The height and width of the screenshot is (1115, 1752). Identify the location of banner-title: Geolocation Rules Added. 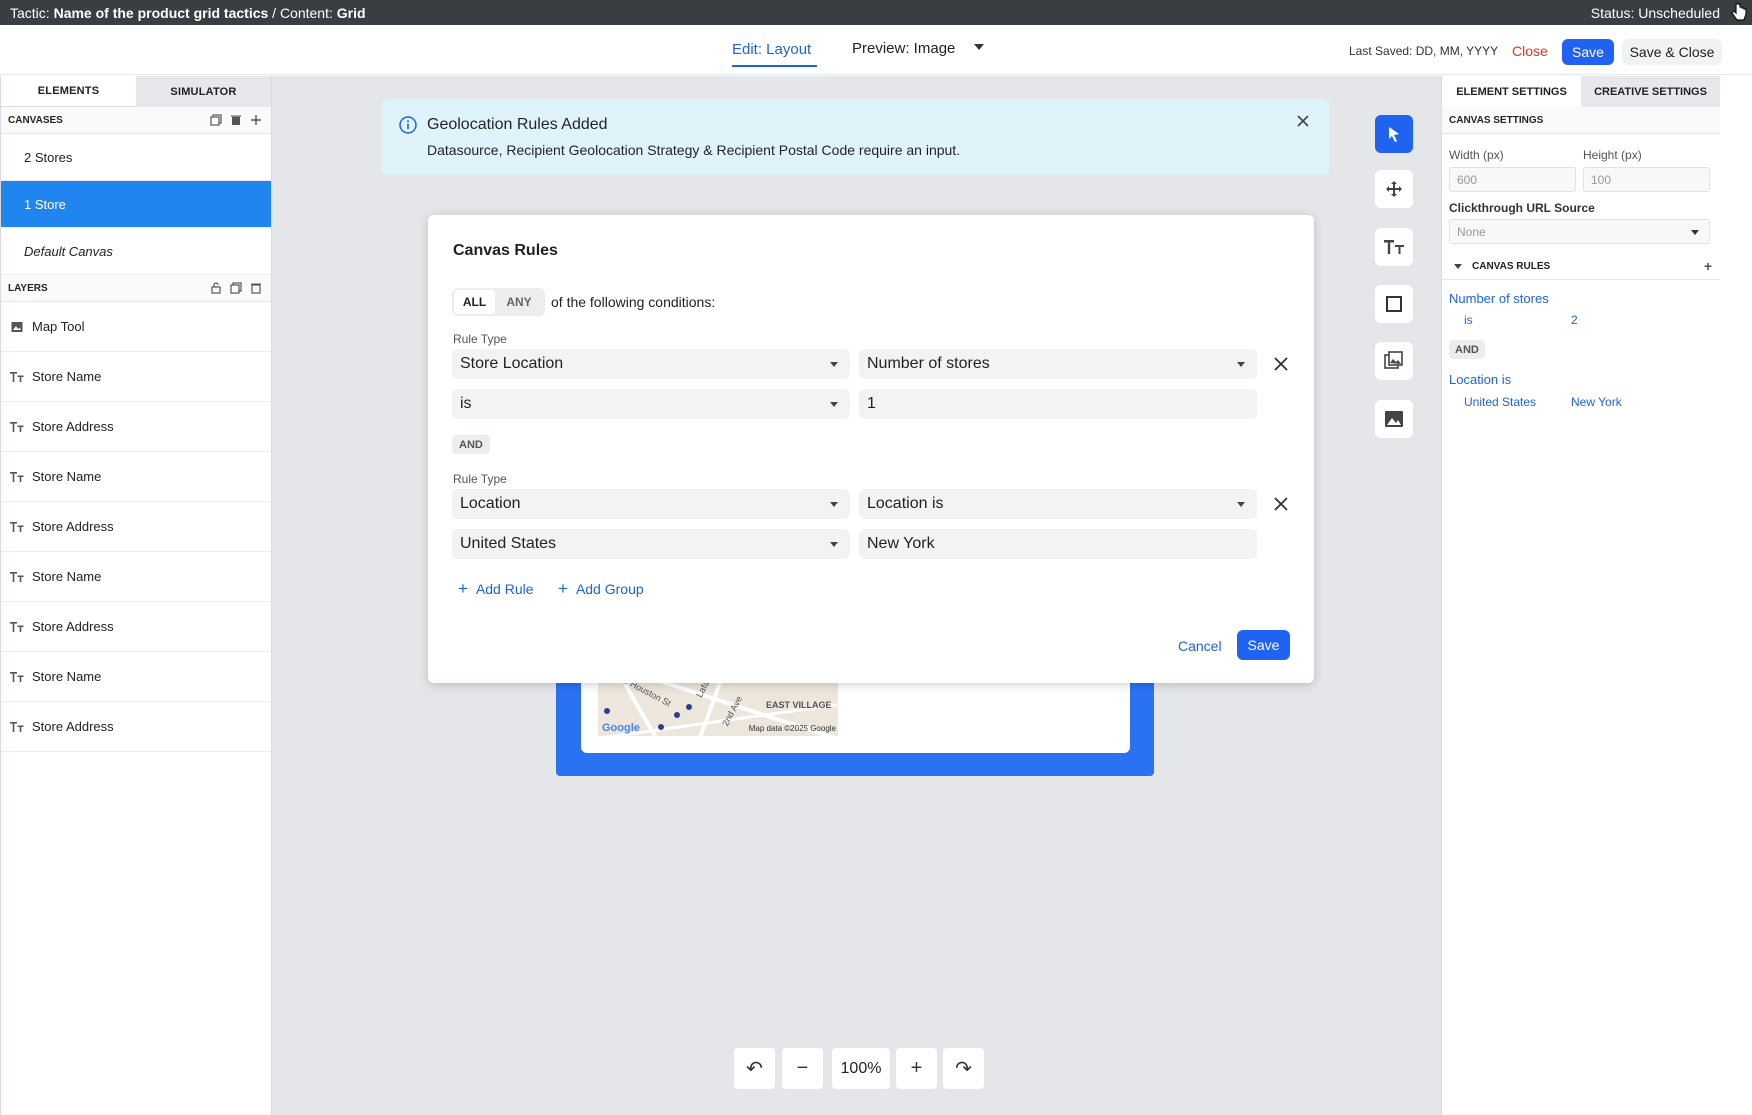
(517, 124).